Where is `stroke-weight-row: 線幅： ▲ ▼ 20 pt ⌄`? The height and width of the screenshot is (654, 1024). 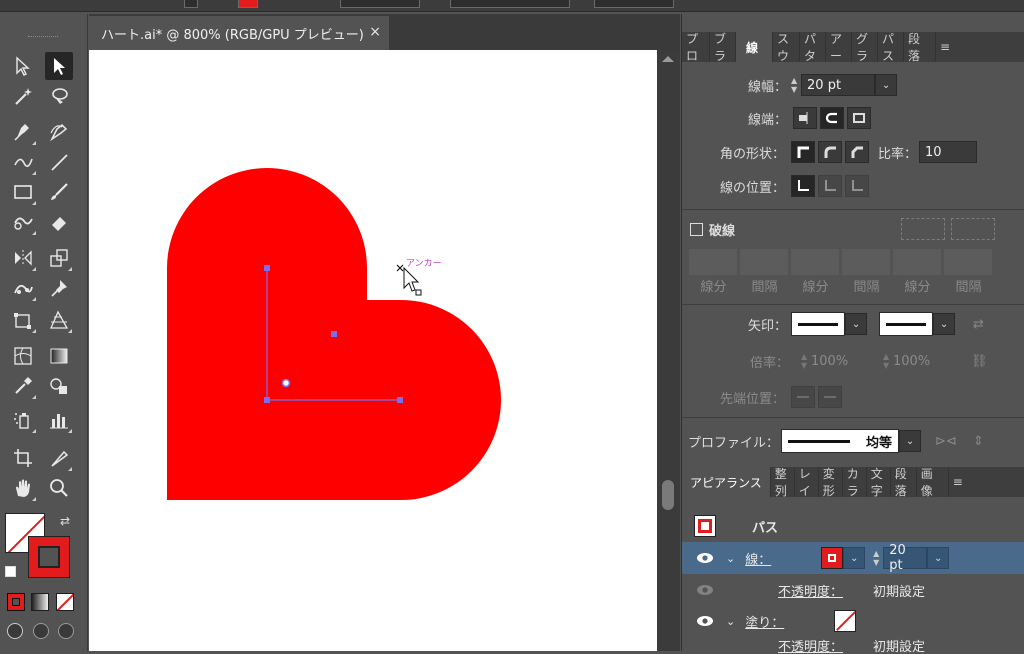
stroke-weight-row: 線幅： ▲ ▼ 20 pt ⌄ is located at coordinates (823, 85).